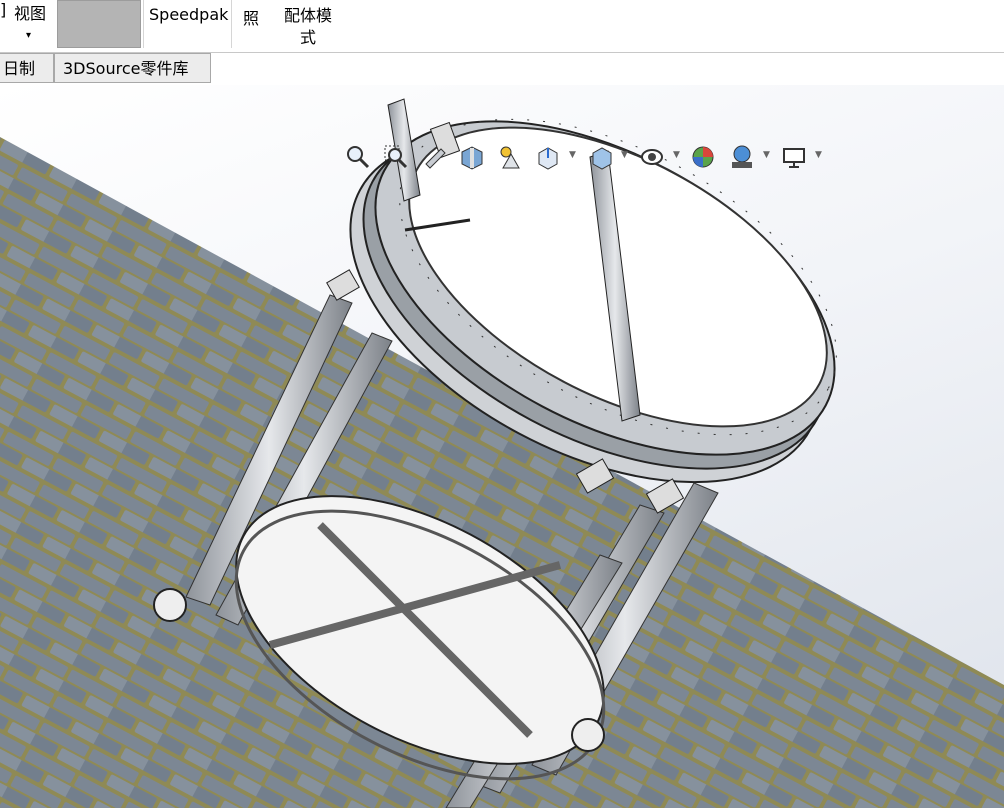  What do you see at coordinates (99, 24) in the screenshot?
I see `ribbon-placeholder-button` at bounding box center [99, 24].